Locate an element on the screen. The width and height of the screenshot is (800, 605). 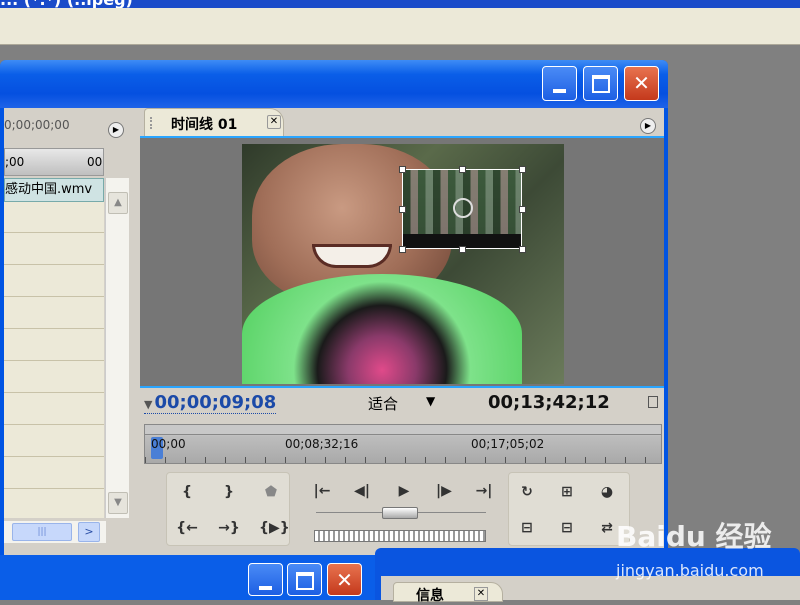
extract-button: ⊟ is located at coordinates (567, 529).